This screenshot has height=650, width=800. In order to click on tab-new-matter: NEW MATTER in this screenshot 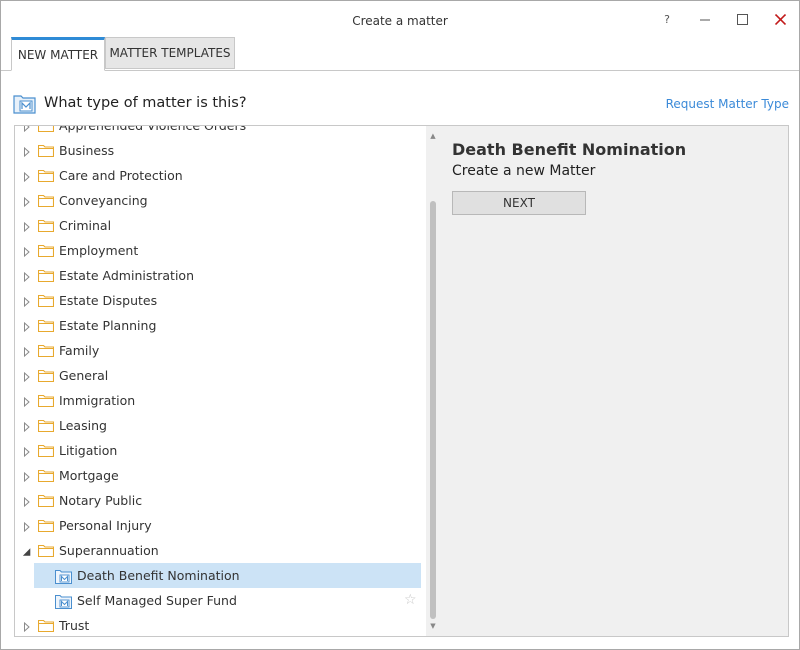, I will do `click(58, 54)`.